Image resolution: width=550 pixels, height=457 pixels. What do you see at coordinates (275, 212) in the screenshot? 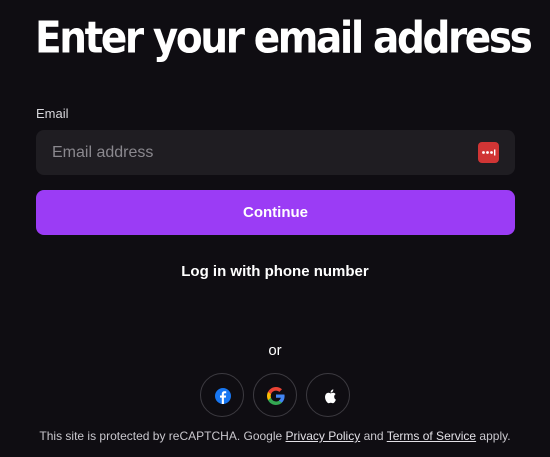
I see `continue-button: Continue` at bounding box center [275, 212].